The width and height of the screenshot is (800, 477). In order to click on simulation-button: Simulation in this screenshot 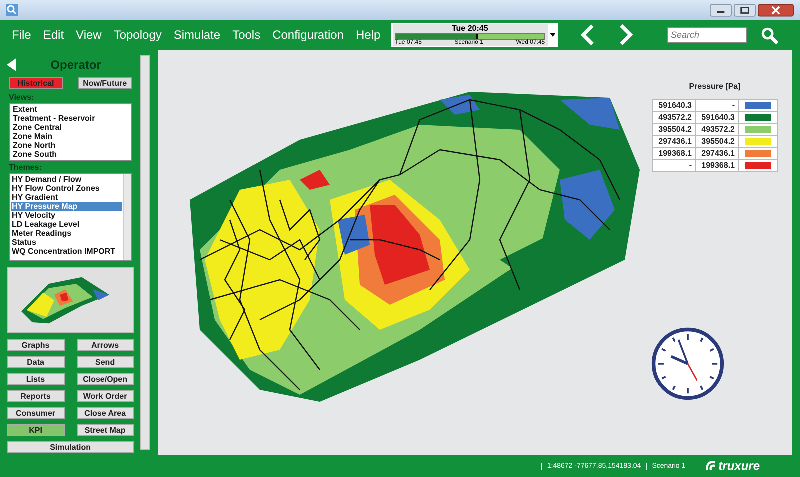, I will do `click(70, 447)`.